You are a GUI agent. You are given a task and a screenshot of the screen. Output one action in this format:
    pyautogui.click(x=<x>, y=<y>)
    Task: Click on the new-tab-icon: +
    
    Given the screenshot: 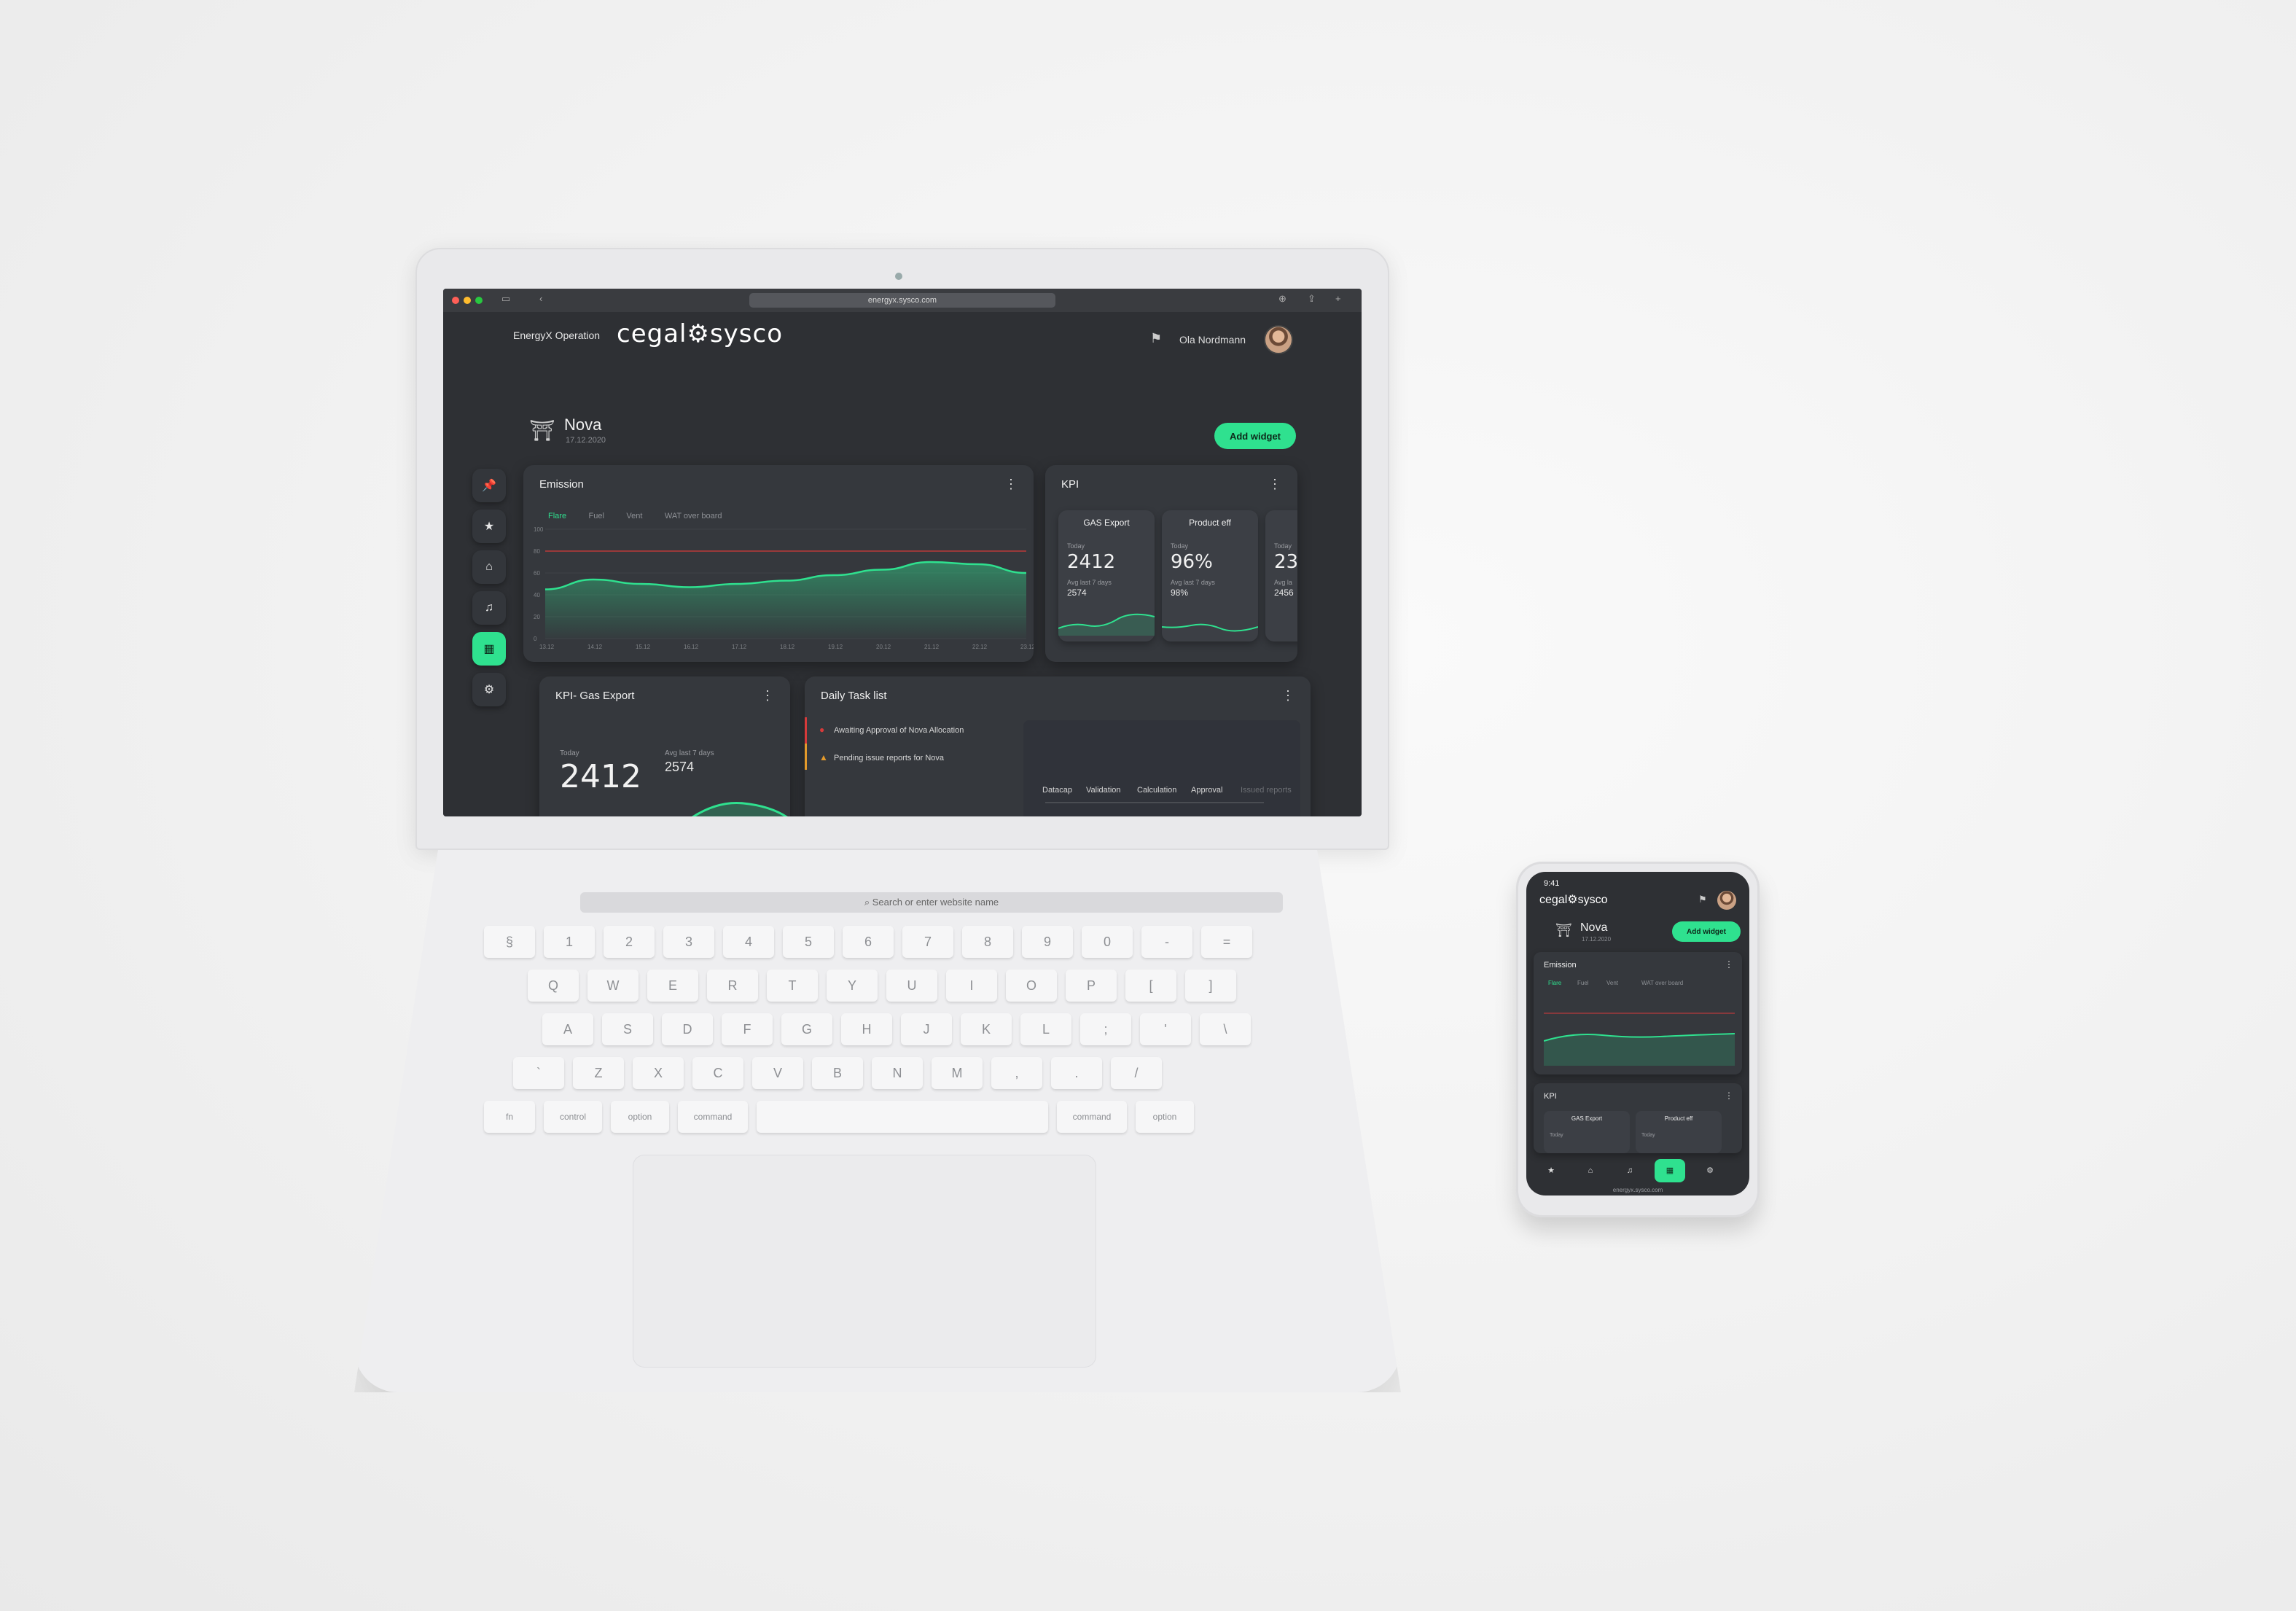 What is the action you would take?
    pyautogui.click(x=1338, y=298)
    